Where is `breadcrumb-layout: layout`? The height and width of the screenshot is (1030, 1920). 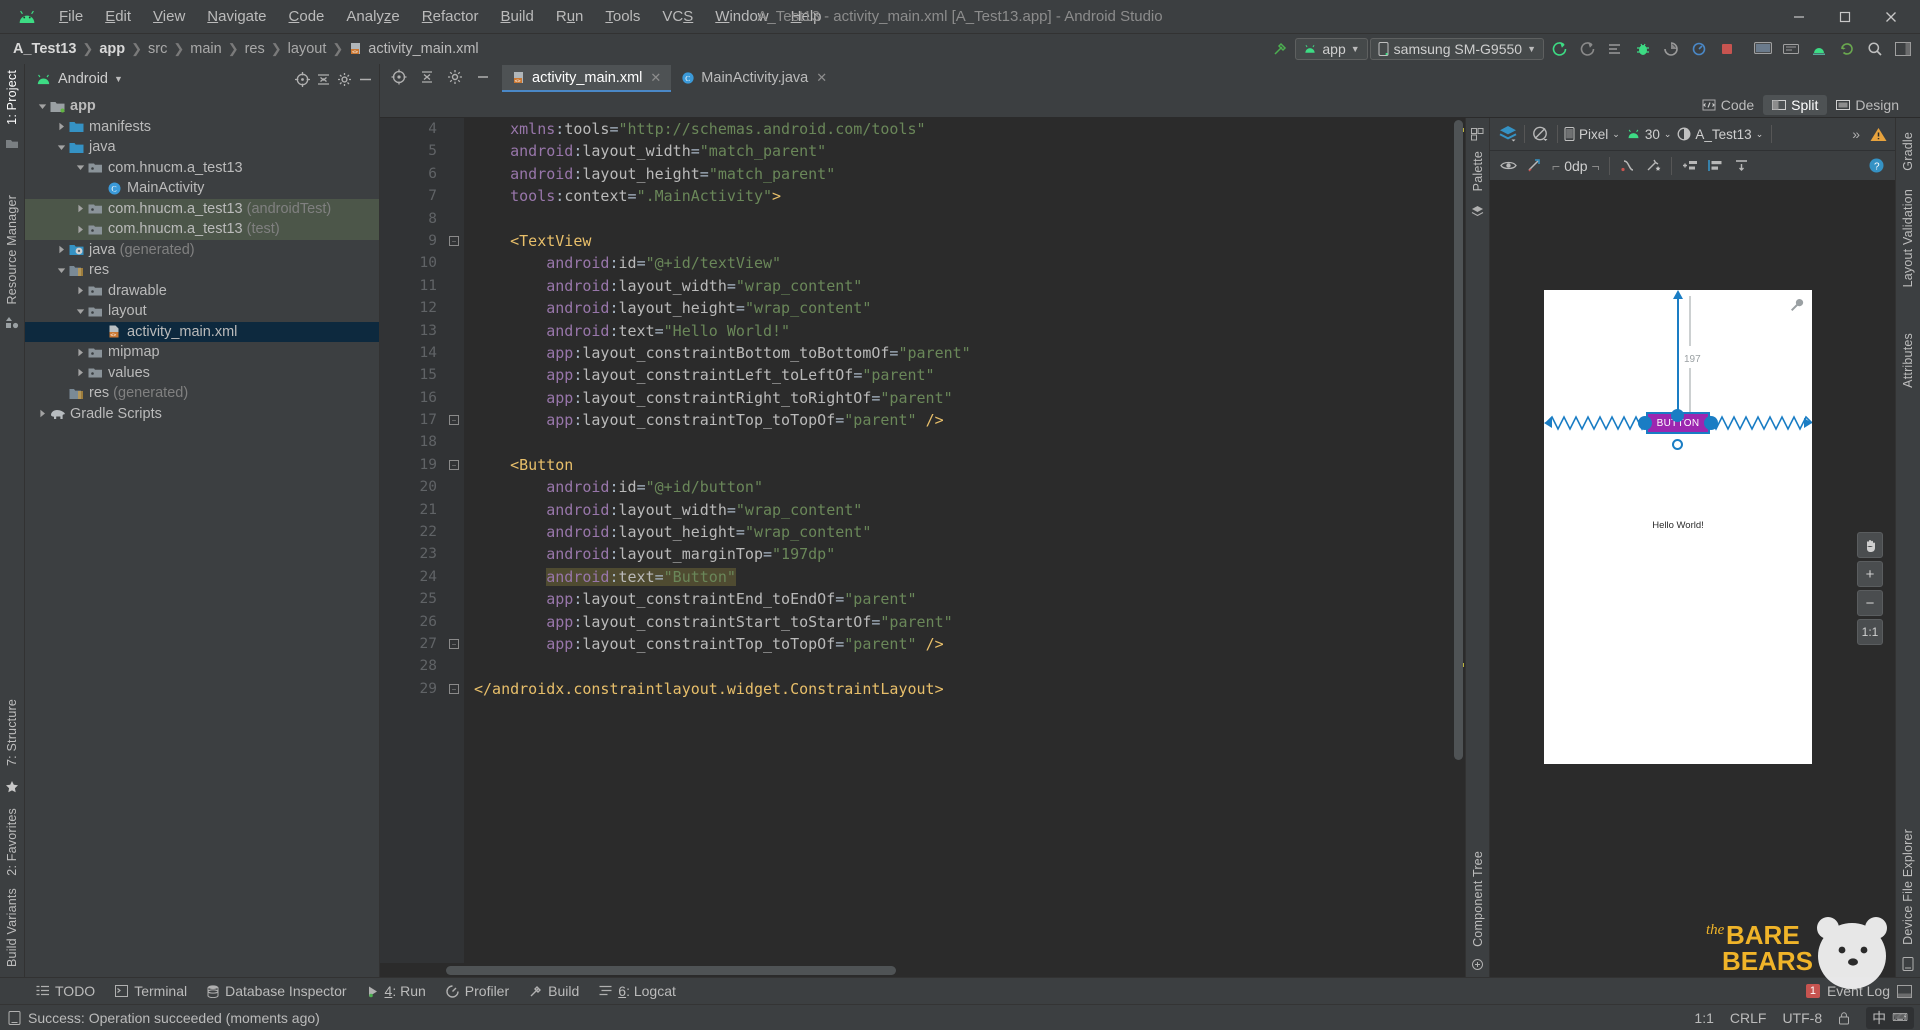
breadcrumb-layout: layout is located at coordinates (307, 49).